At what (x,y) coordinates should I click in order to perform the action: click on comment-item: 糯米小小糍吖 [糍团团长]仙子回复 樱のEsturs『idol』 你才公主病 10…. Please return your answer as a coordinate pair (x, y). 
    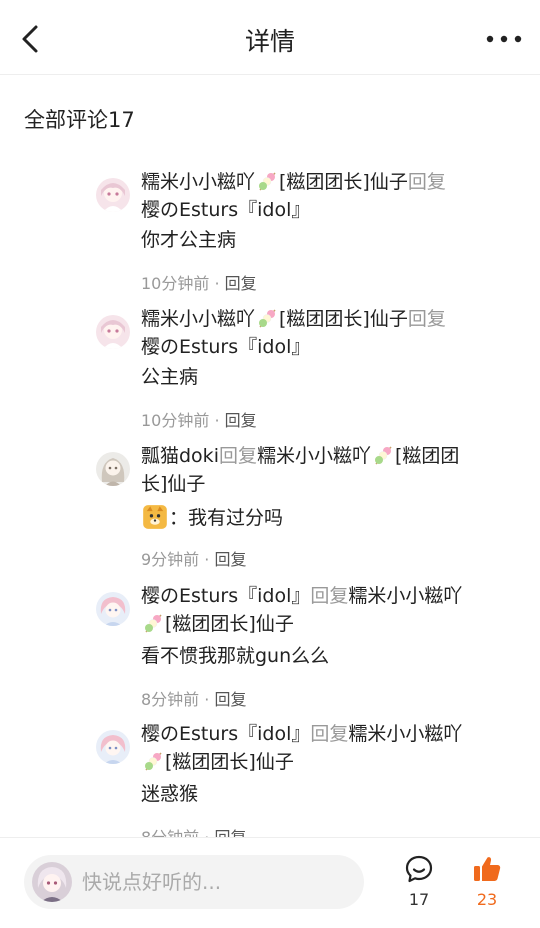
    Looking at the image, I should click on (306, 233).